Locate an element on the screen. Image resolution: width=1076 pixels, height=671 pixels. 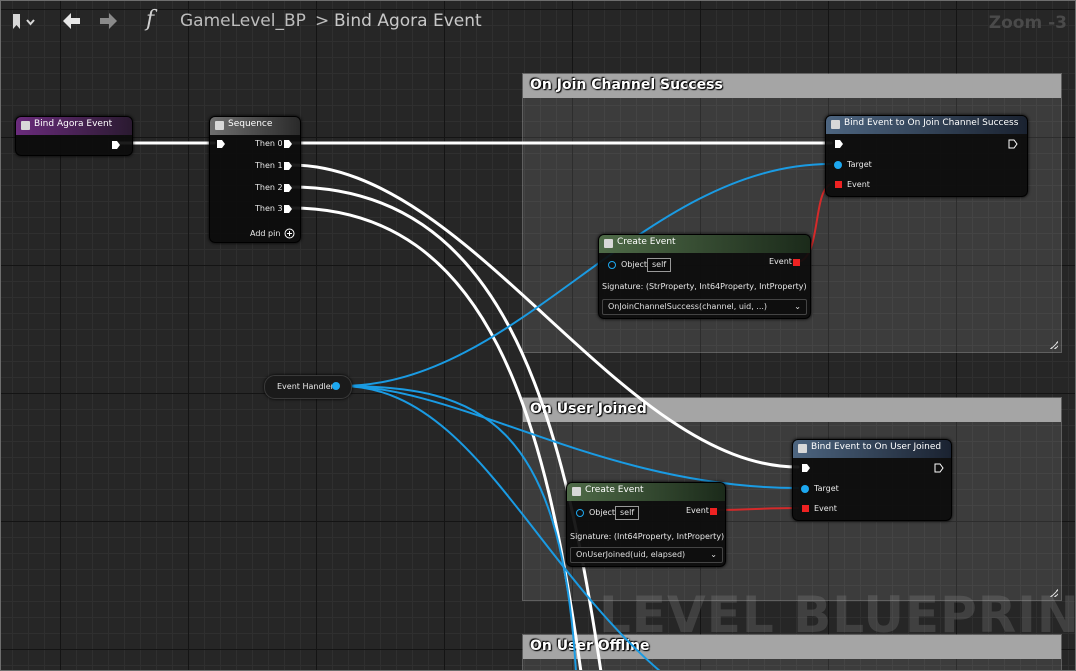
function-icon: f is located at coordinates (150, 19).